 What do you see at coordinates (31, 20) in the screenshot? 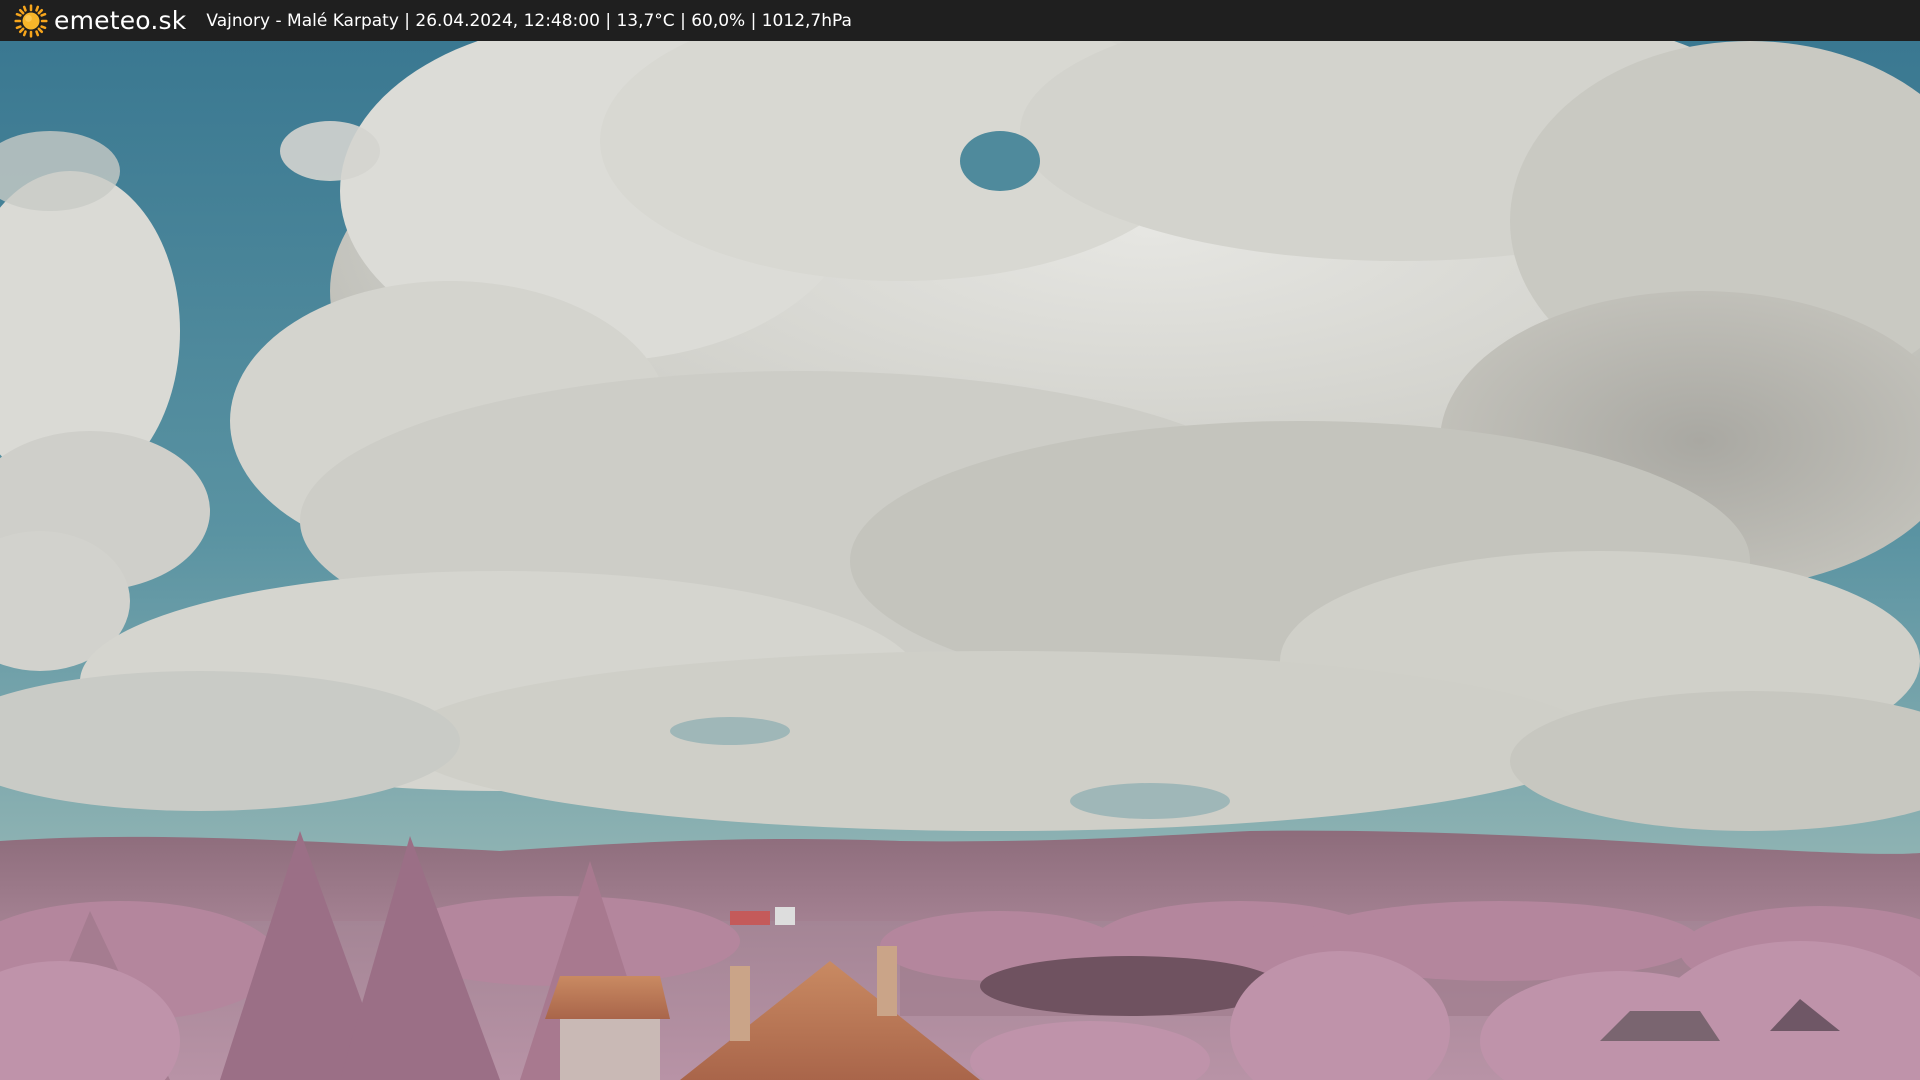
I see `sun-icon` at bounding box center [31, 20].